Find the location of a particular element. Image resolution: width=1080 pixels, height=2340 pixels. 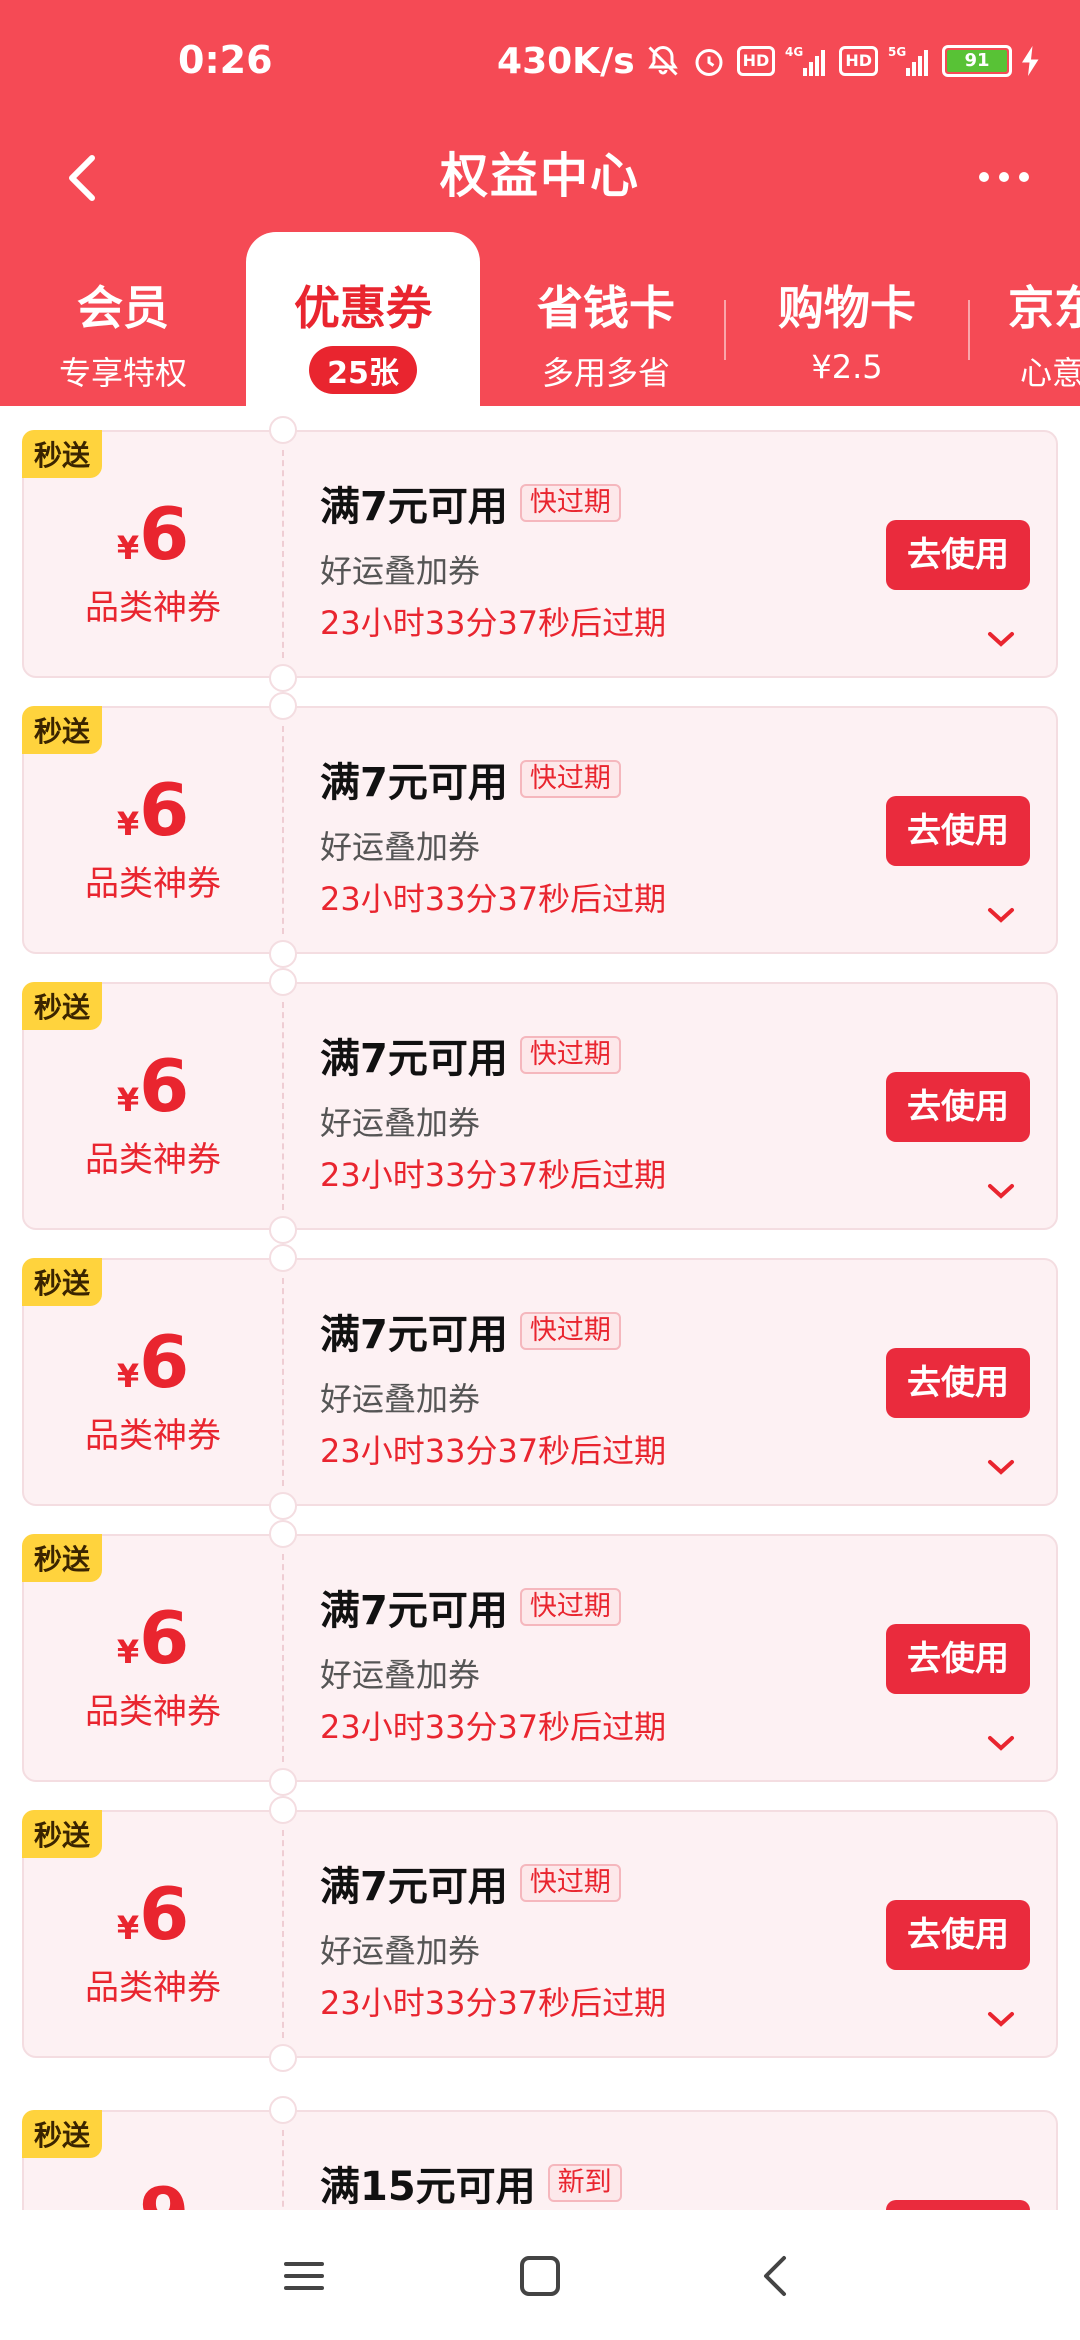

tab-member: 会员 专享特权 is located at coordinates (123, 319).